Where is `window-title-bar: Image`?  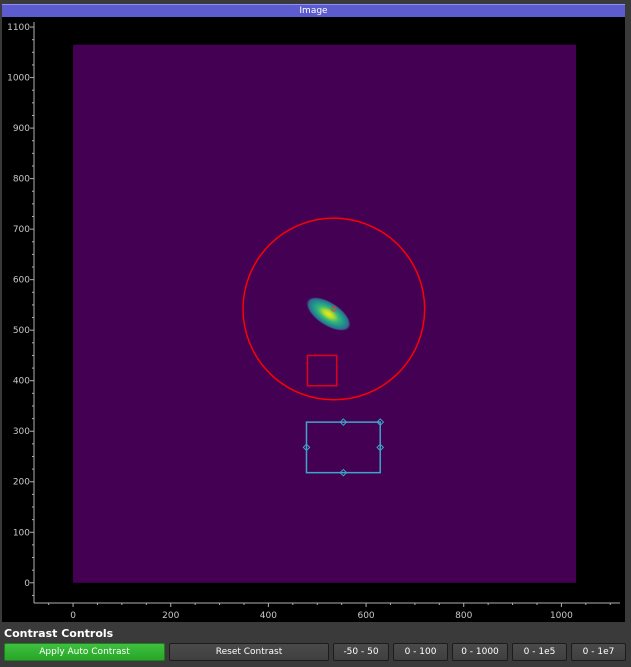 window-title-bar: Image is located at coordinates (313, 10).